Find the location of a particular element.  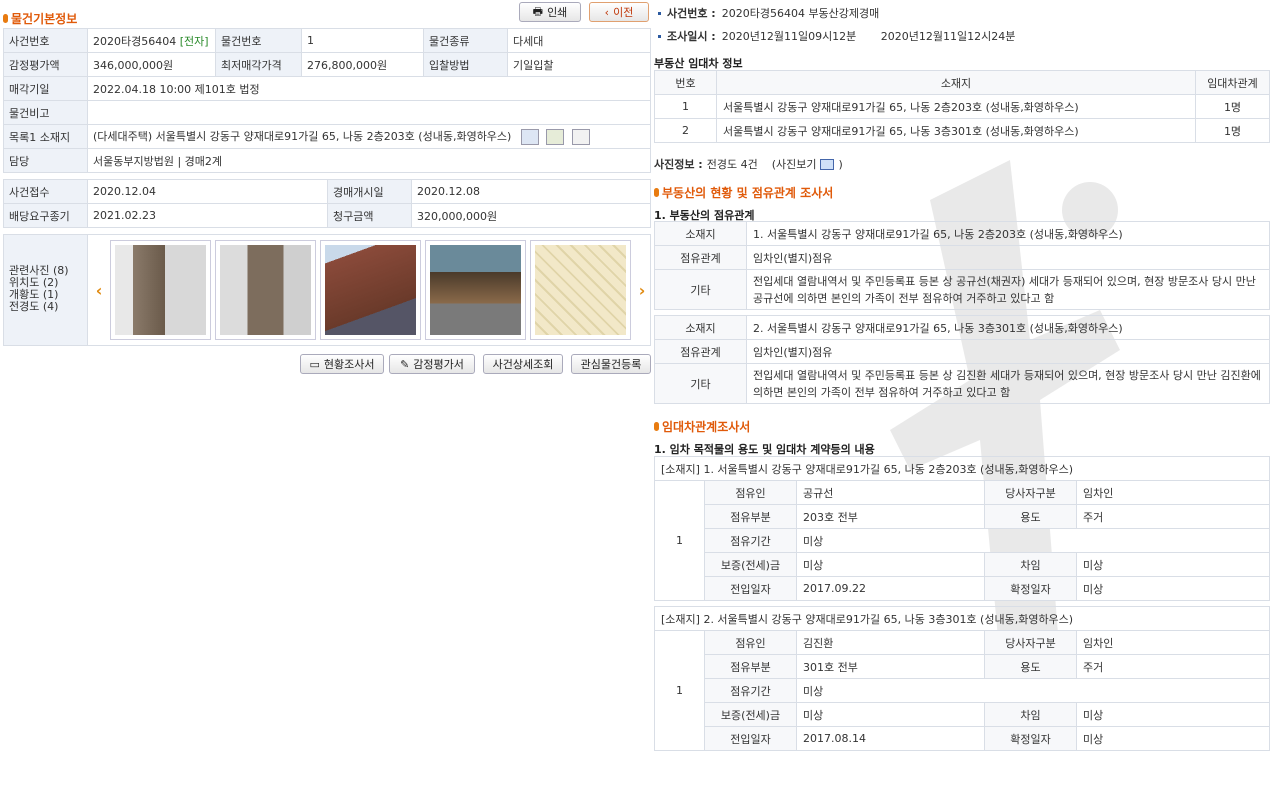

photo-category: 전경도 (4) is located at coordinates (48, 307).